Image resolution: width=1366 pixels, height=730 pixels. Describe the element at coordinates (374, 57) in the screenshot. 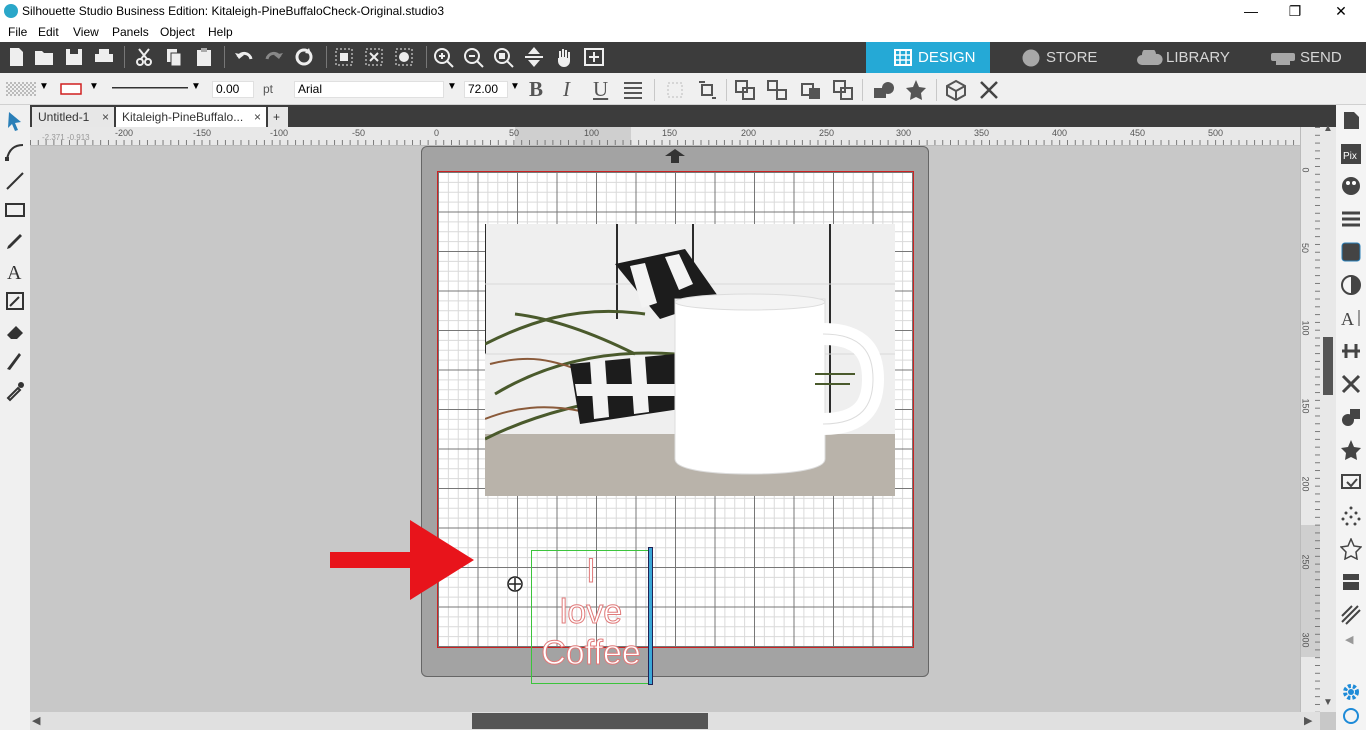

I see `deselect-icon` at that location.